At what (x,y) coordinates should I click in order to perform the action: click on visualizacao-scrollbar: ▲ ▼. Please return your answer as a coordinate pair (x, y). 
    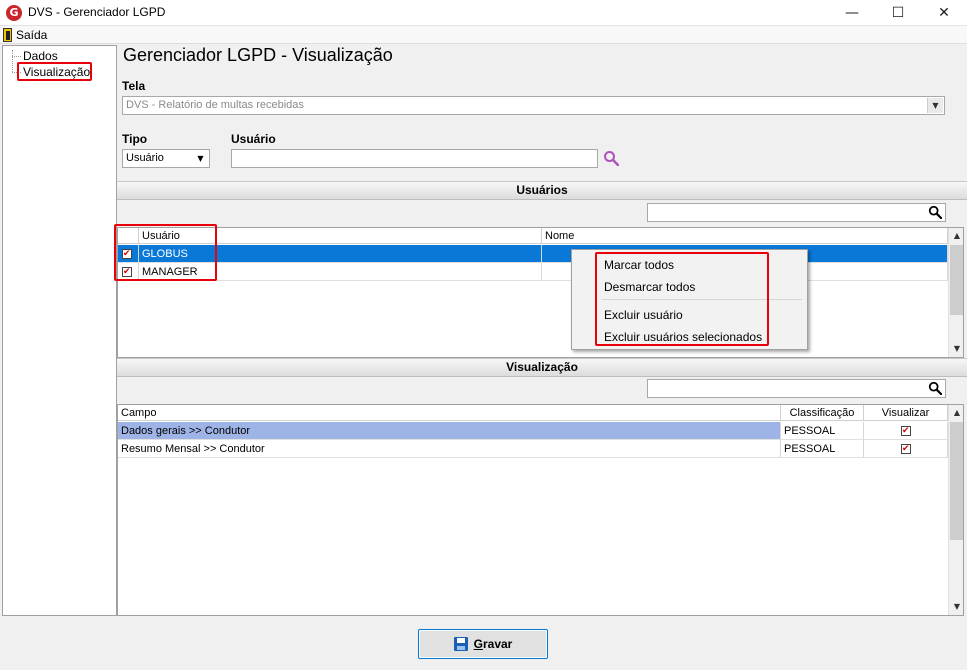
    Looking at the image, I should click on (955, 510).